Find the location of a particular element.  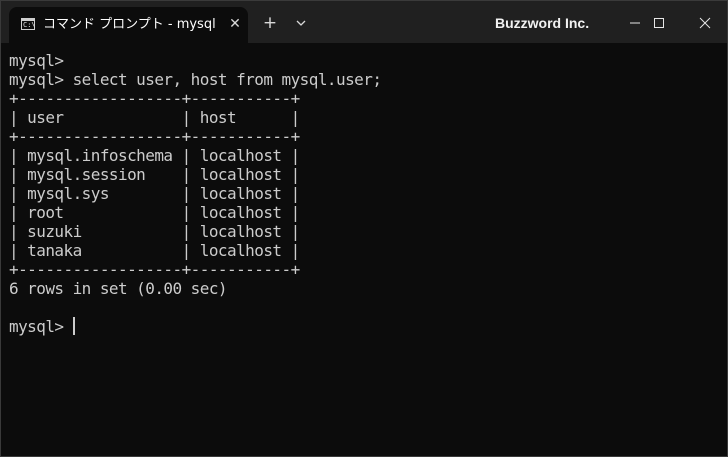

close-icon is located at coordinates (705, 23).